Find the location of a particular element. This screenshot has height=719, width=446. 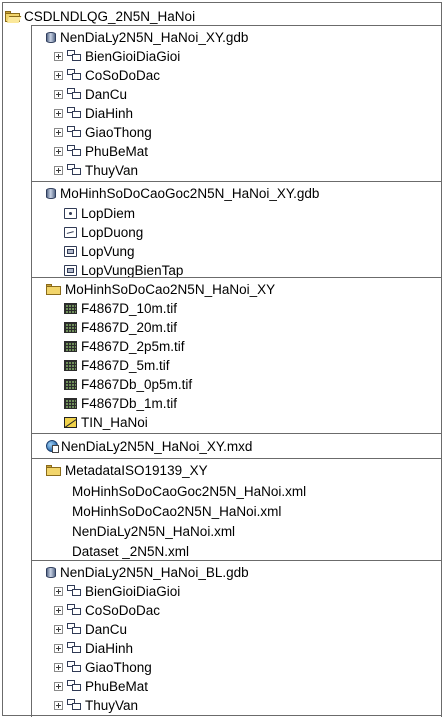

map-document-icon is located at coordinates (52, 446).